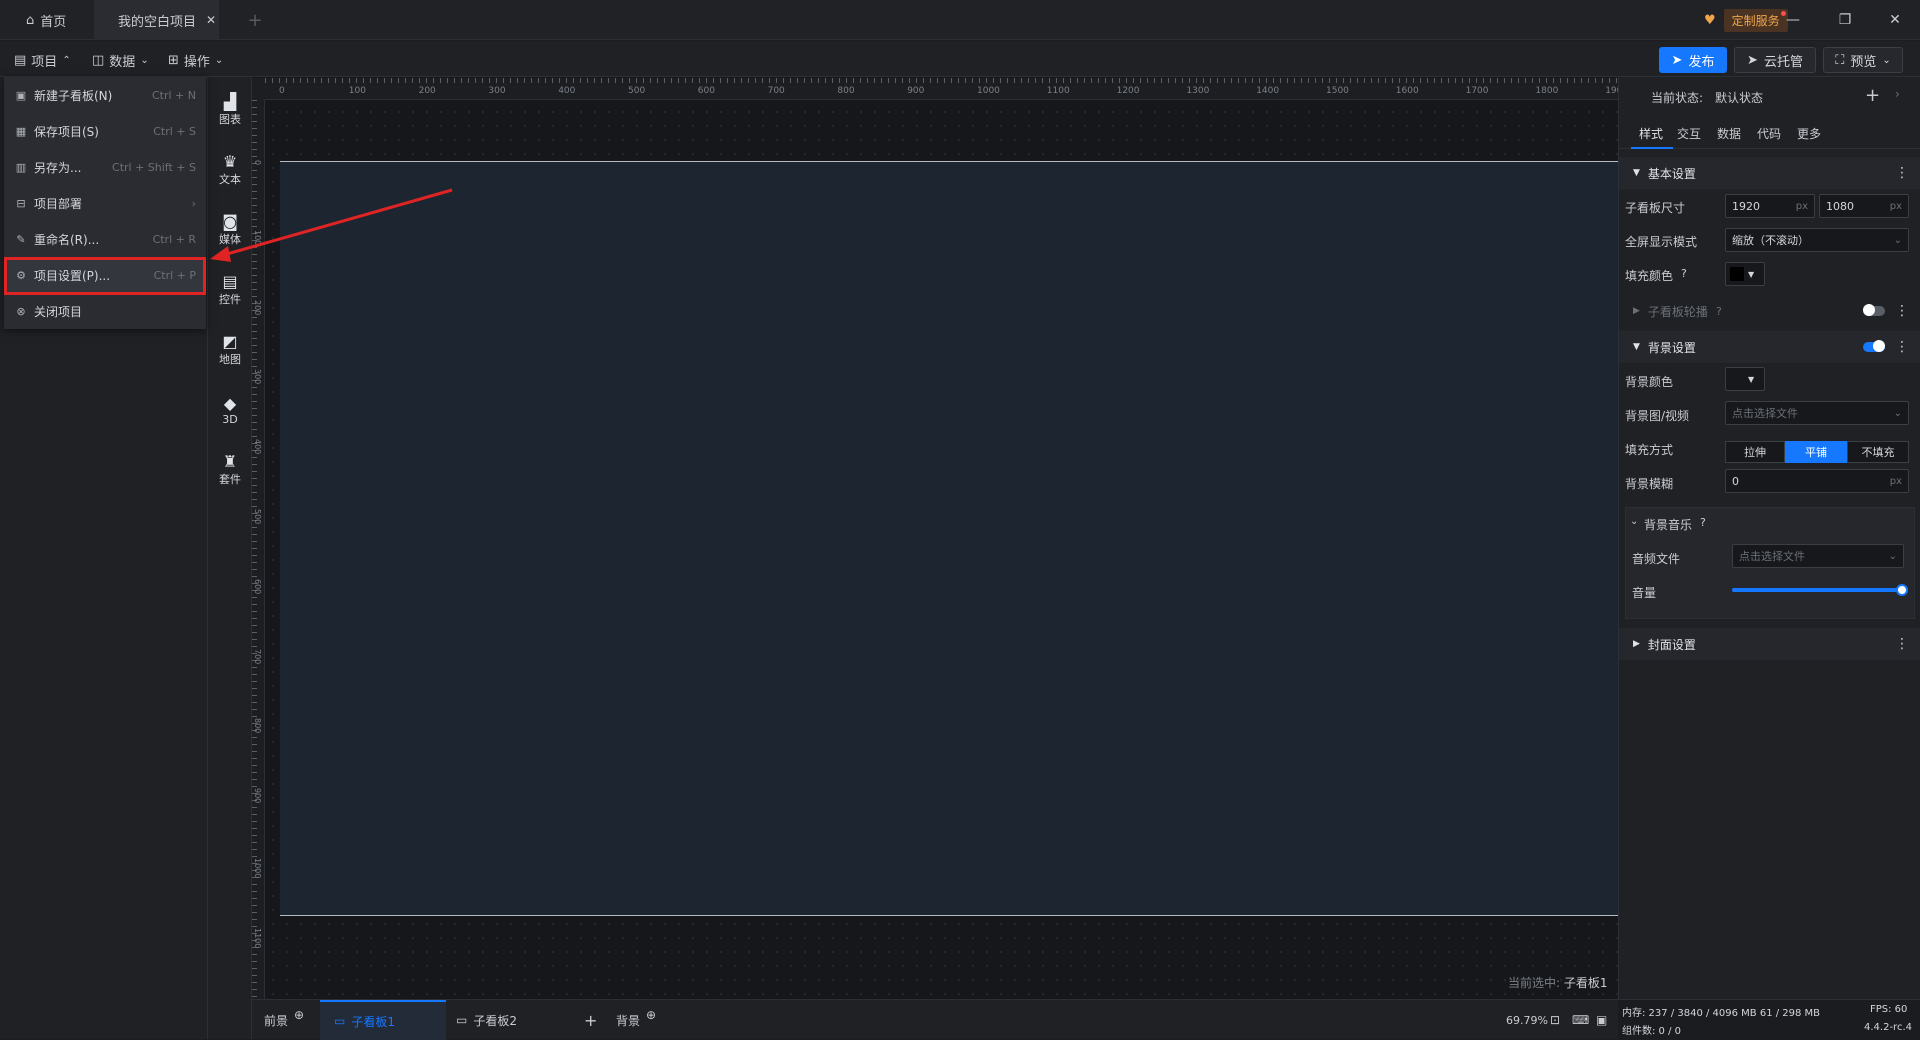 This screenshot has height=1040, width=1920. I want to click on cloud-label: 云托管, so click(1783, 62).